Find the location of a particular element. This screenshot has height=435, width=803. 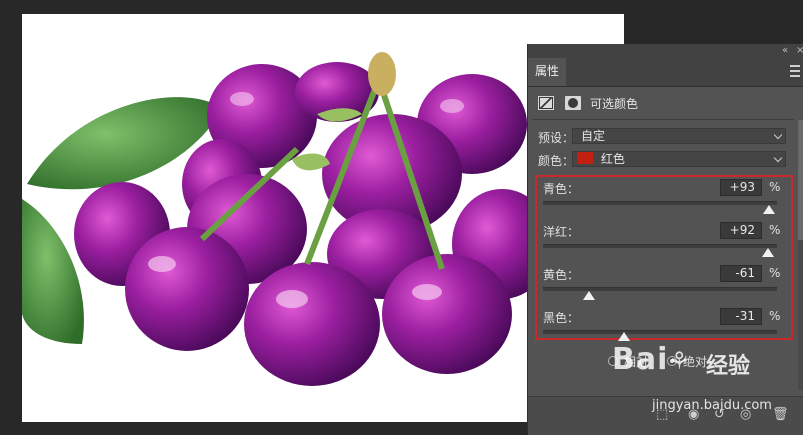

colors-value: 红色 is located at coordinates (612, 159).